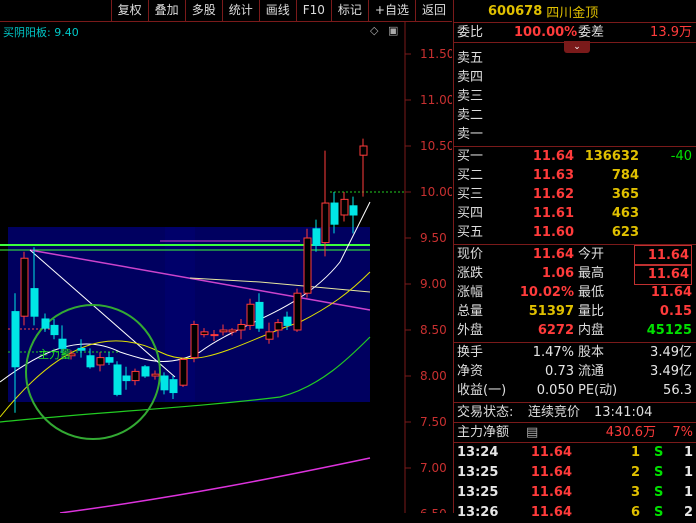 Image resolution: width=696 pixels, height=523 pixels. Describe the element at coordinates (240, 10) in the screenshot. I see `toolbar-stats-button: 统计` at that location.